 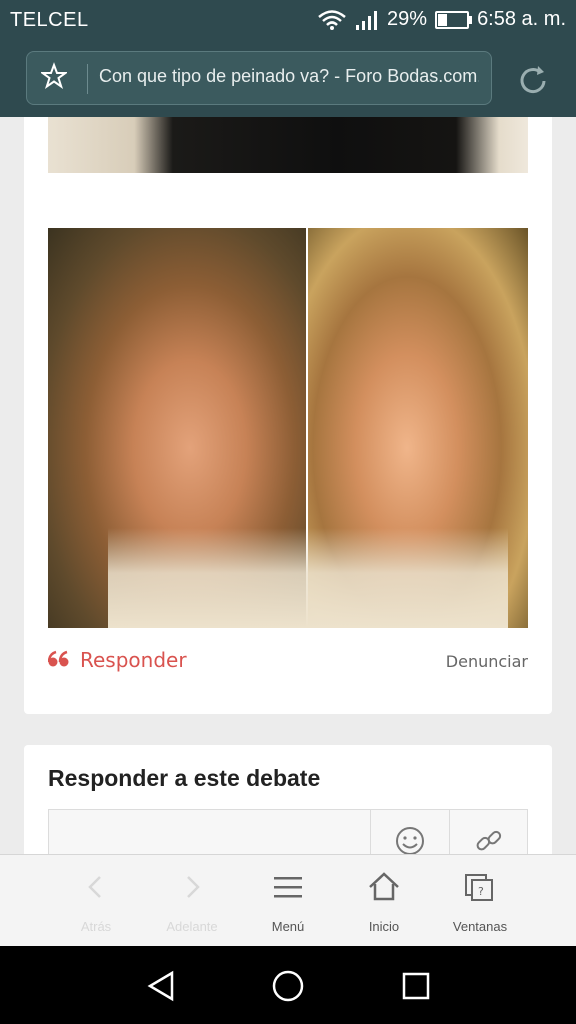 I want to click on reply-link: Responder, so click(x=133, y=660).